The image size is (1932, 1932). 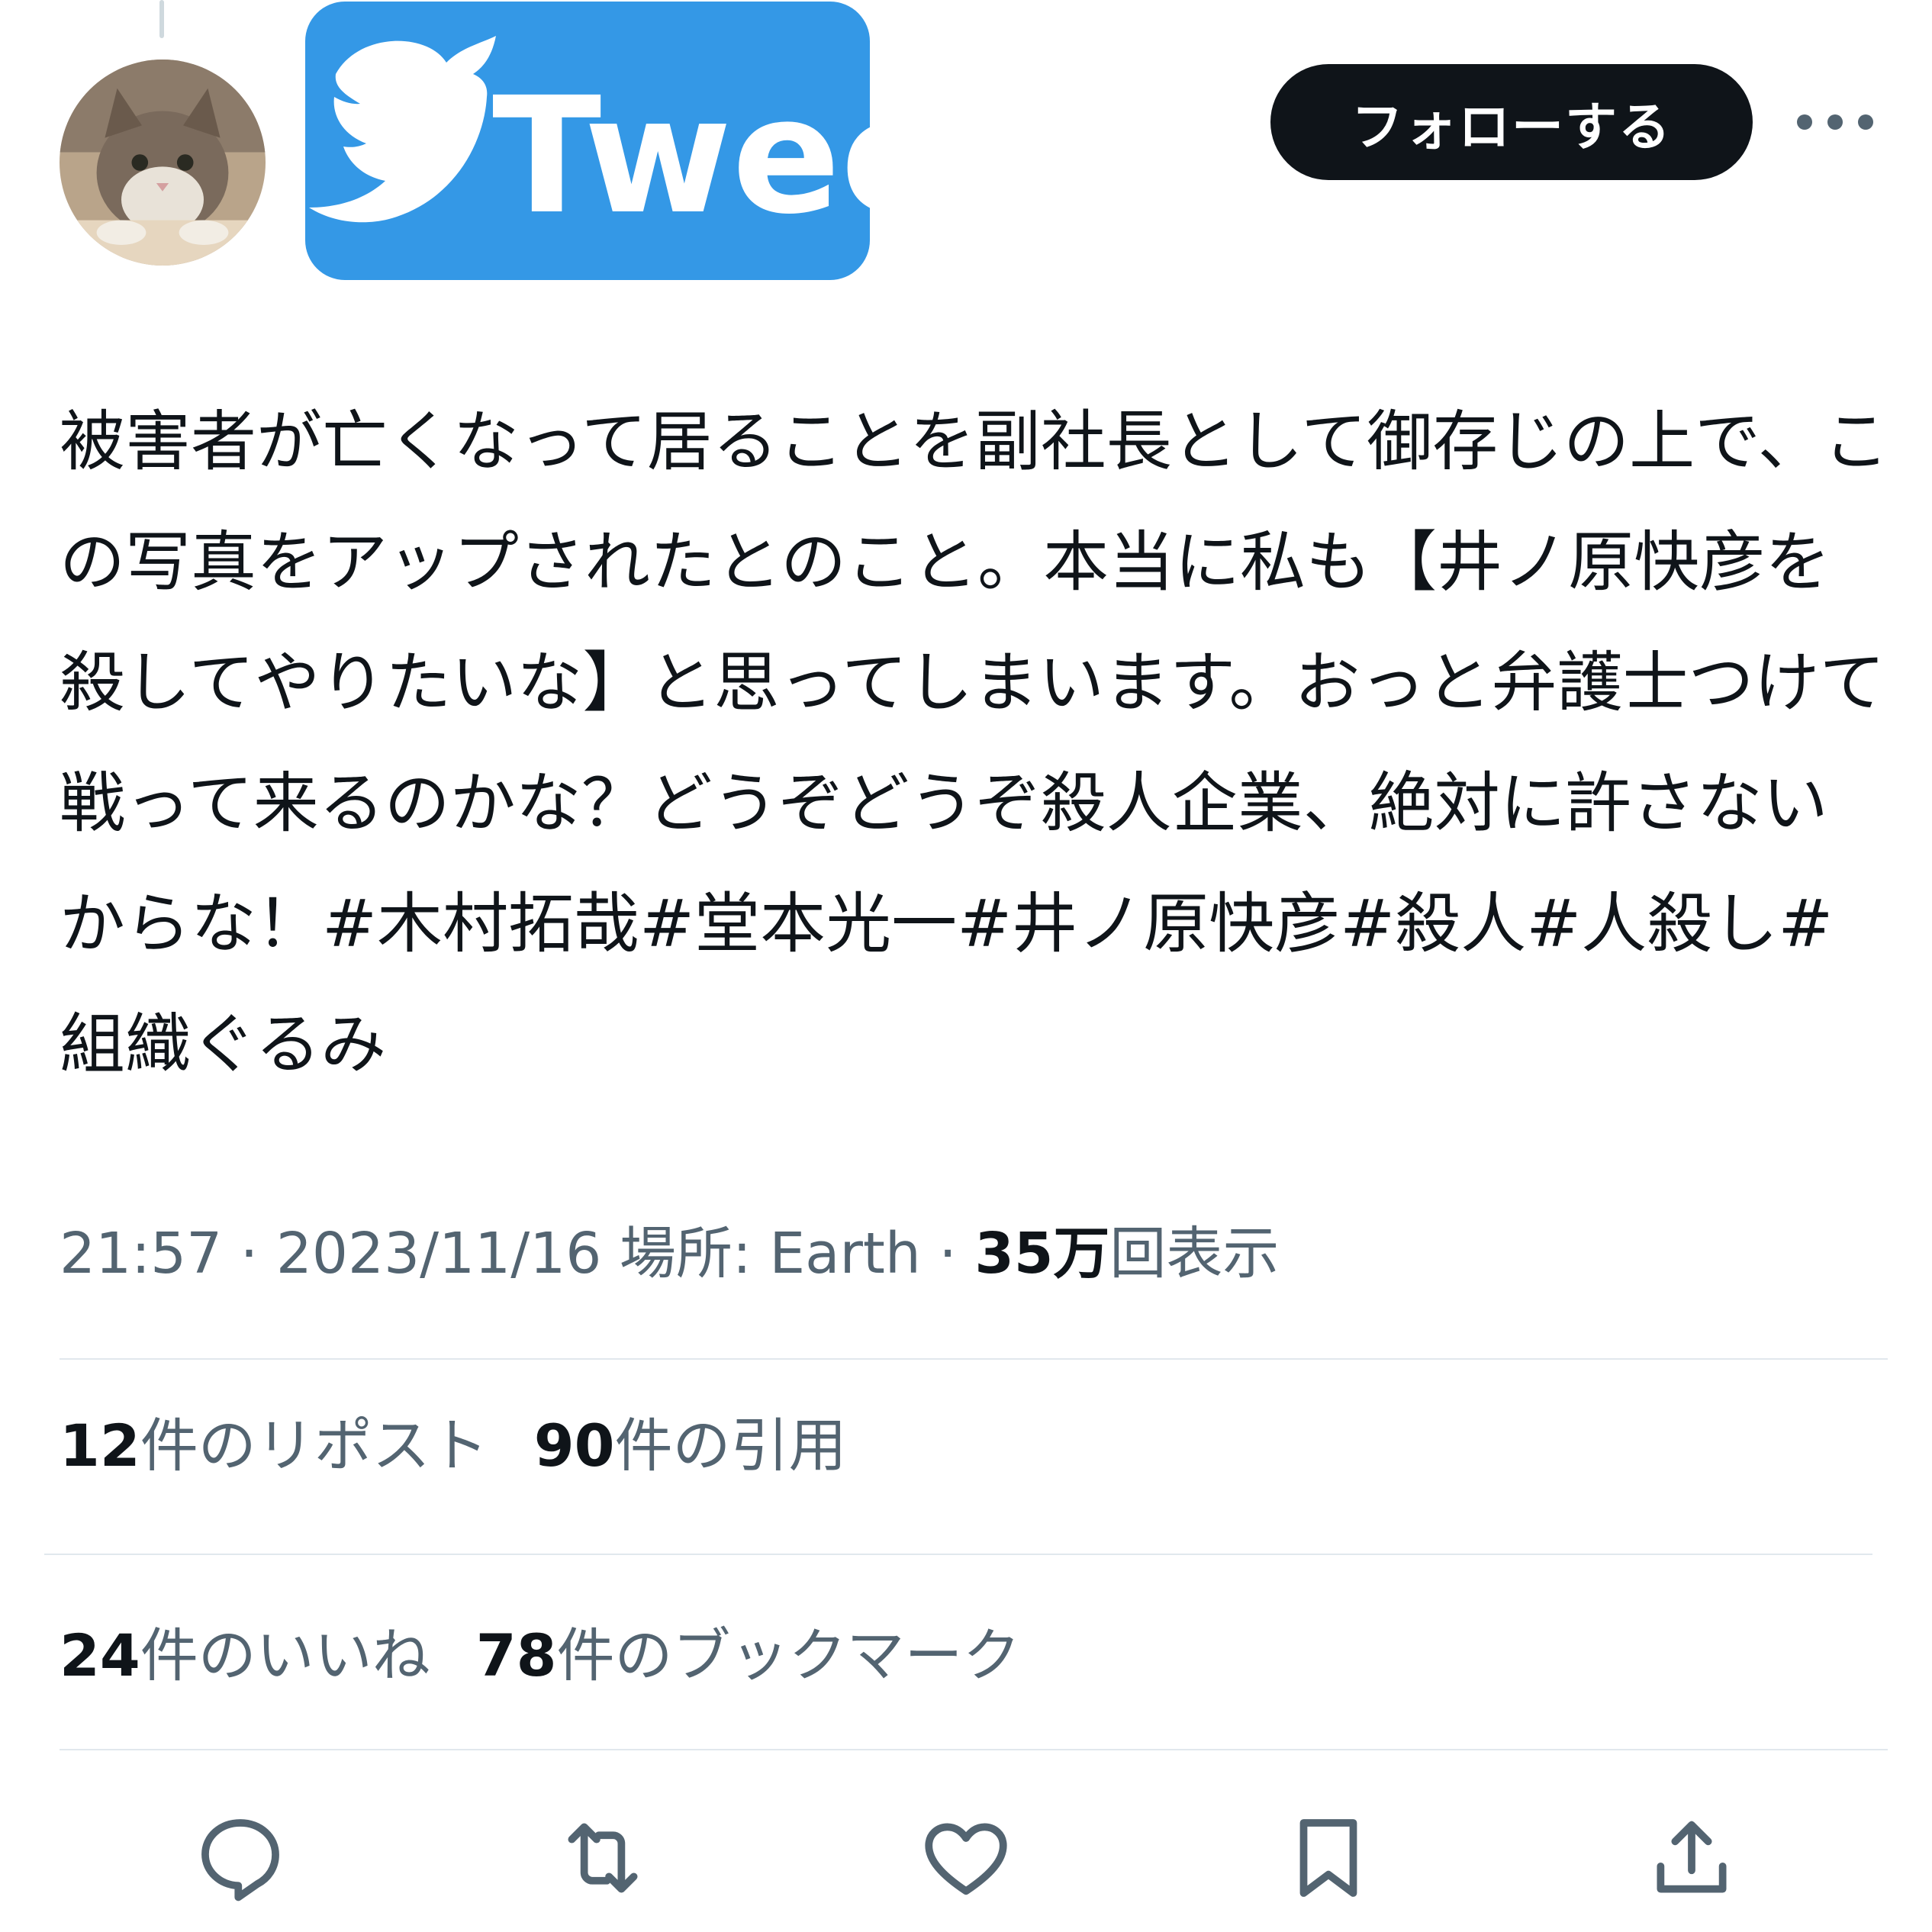 I want to click on tweet-meta: 21:57 · 2023/11/16 場所: Earth · 35万回表示, so click(x=670, y=1253).